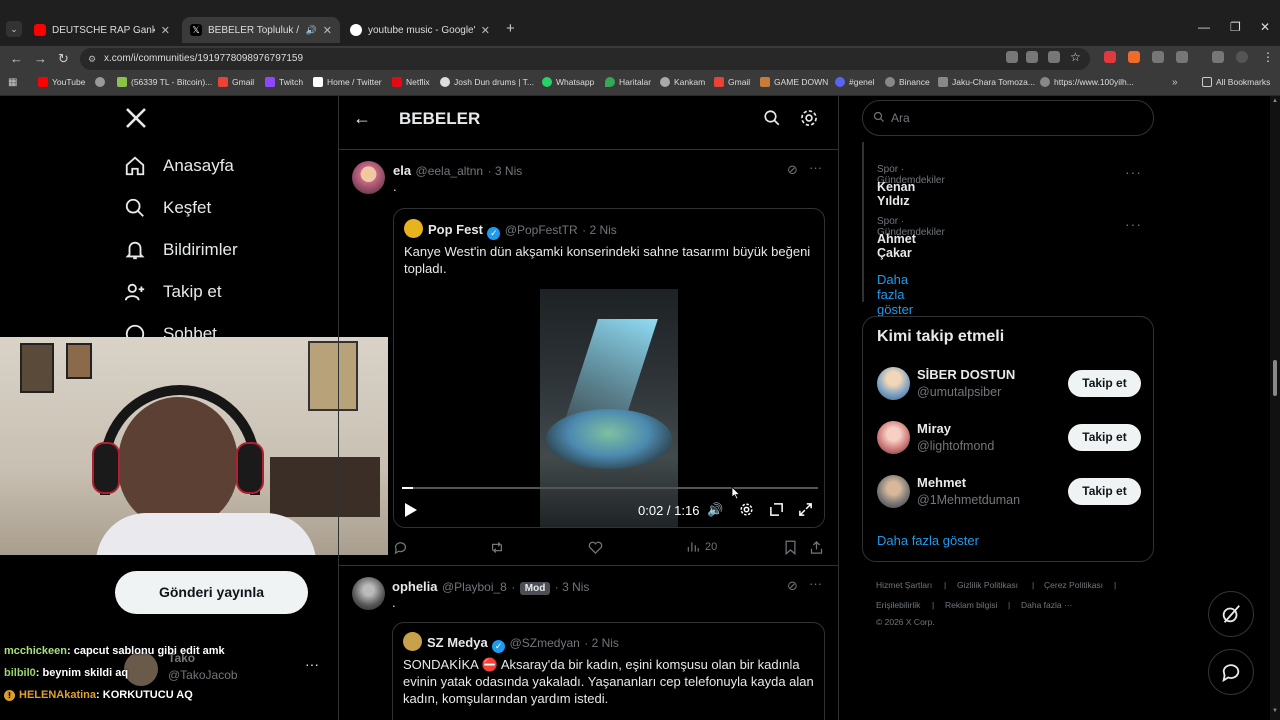  I want to click on bookmark-button, so click(790, 547).